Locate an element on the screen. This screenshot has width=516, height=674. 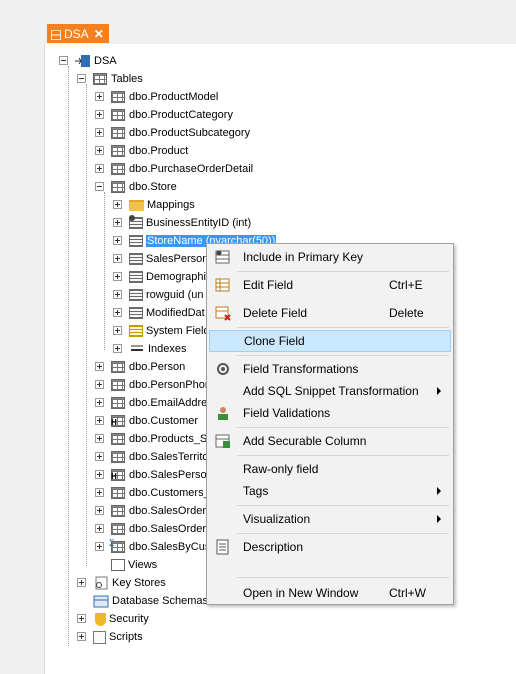
menu-item-visualization: Visualization is located at coordinates (330, 519).